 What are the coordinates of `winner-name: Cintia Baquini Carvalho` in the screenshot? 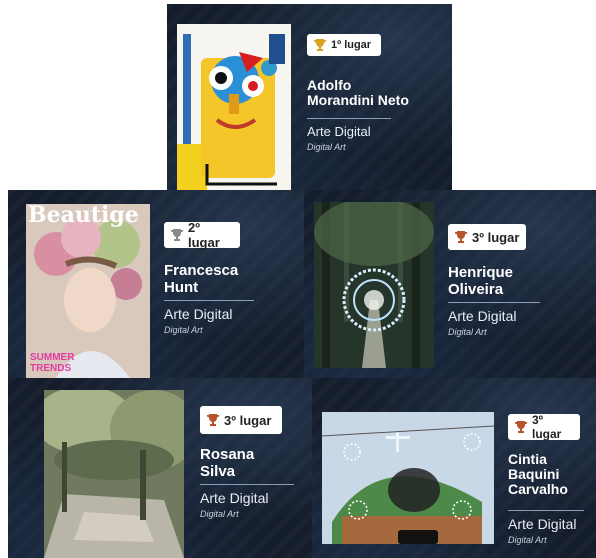 It's located at (538, 474).